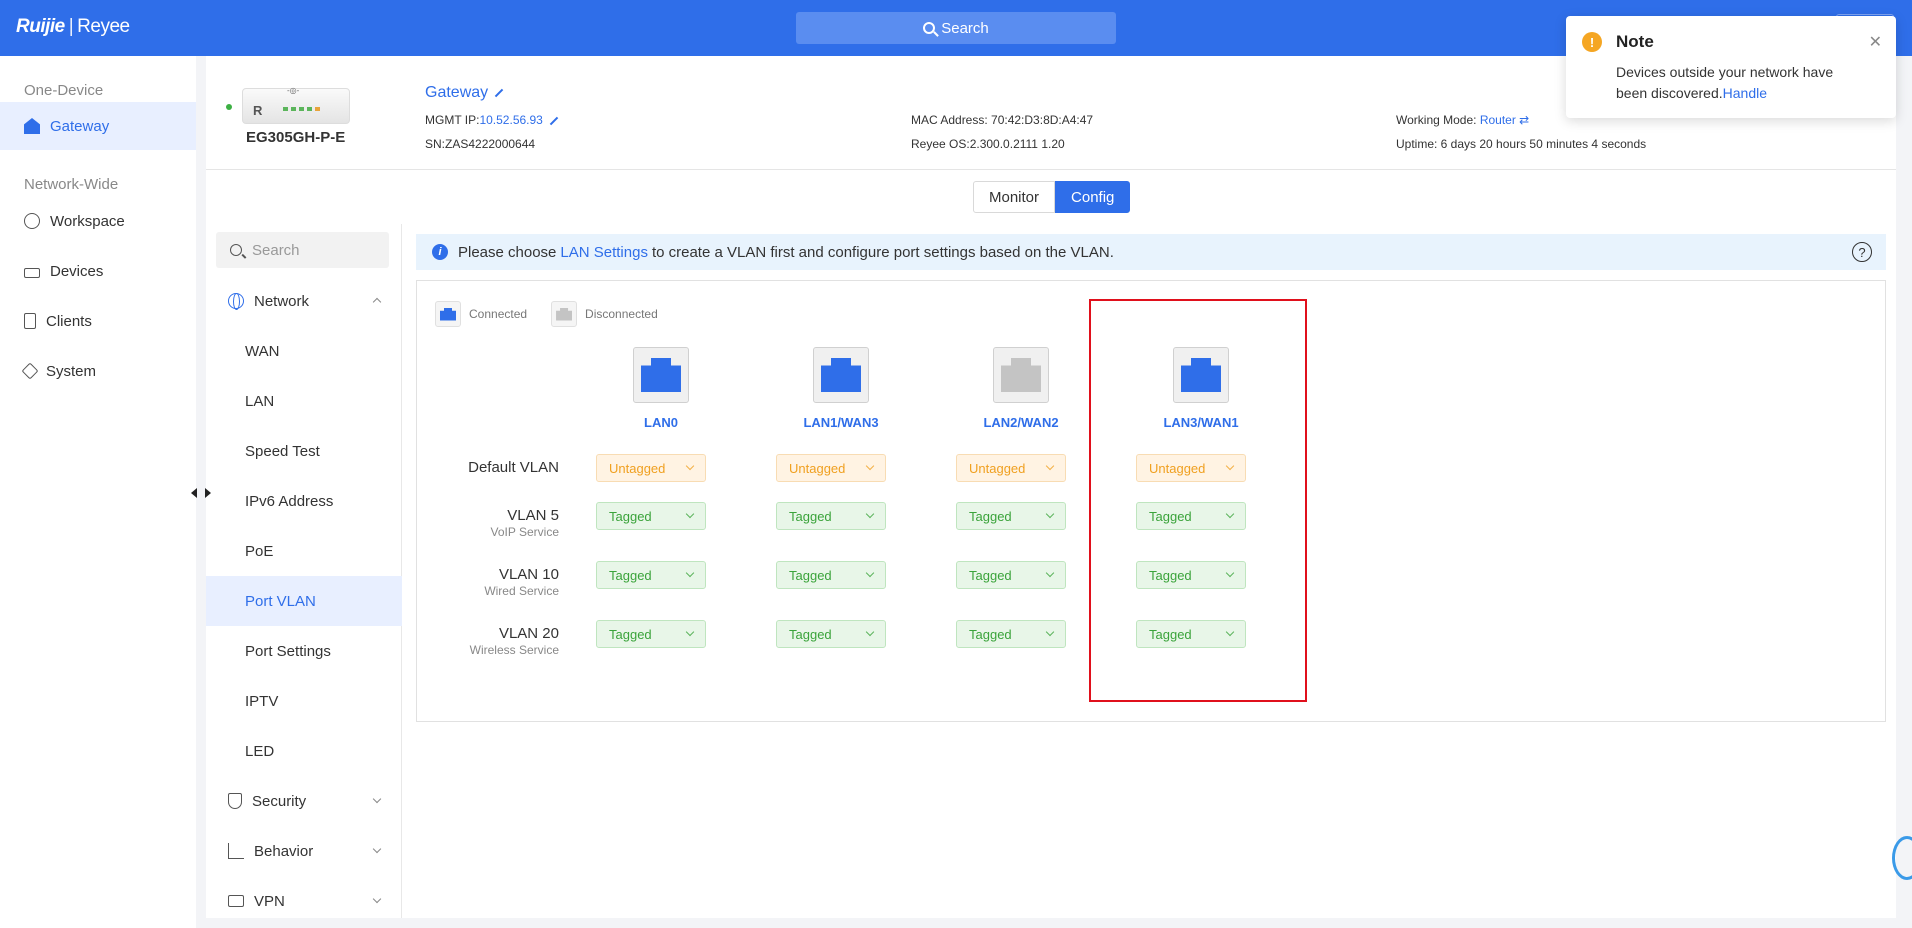 This screenshot has height=928, width=1912. I want to click on serial-number: SN:ZAS4222000644, so click(480, 144).